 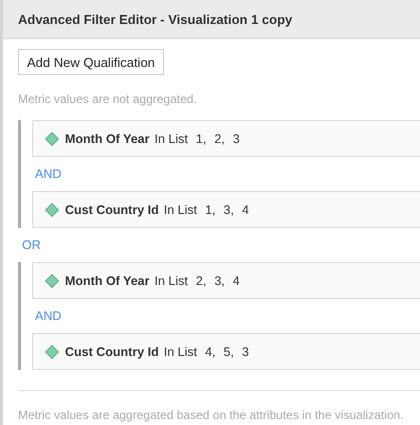 What do you see at coordinates (211, 415) in the screenshot?
I see `note-text: Metric values are aggregated based on the attributes in the visualization.` at bounding box center [211, 415].